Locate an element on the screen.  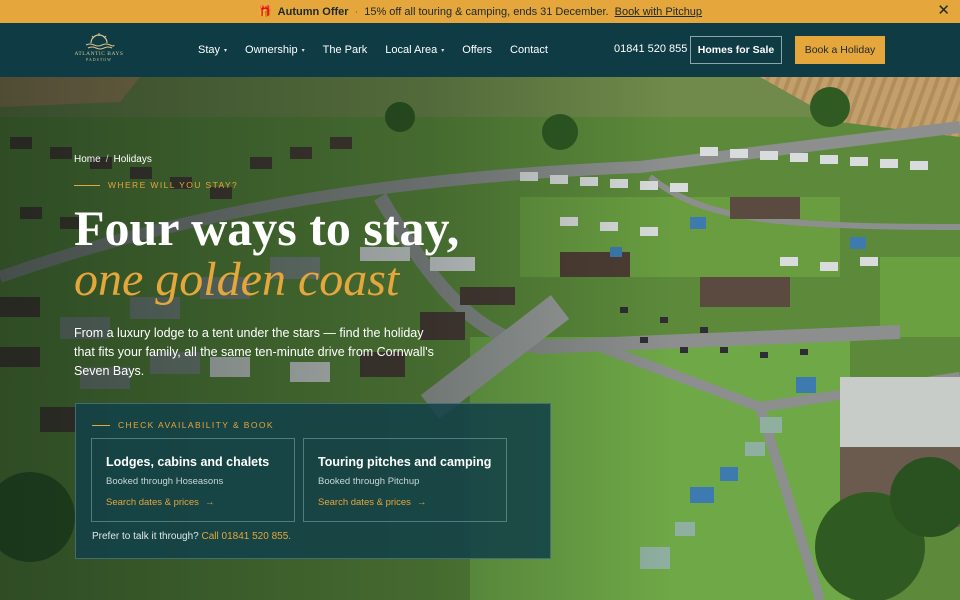
hero-eyebrow: WHERE WILL YOU STAY? is located at coordinates (156, 185).